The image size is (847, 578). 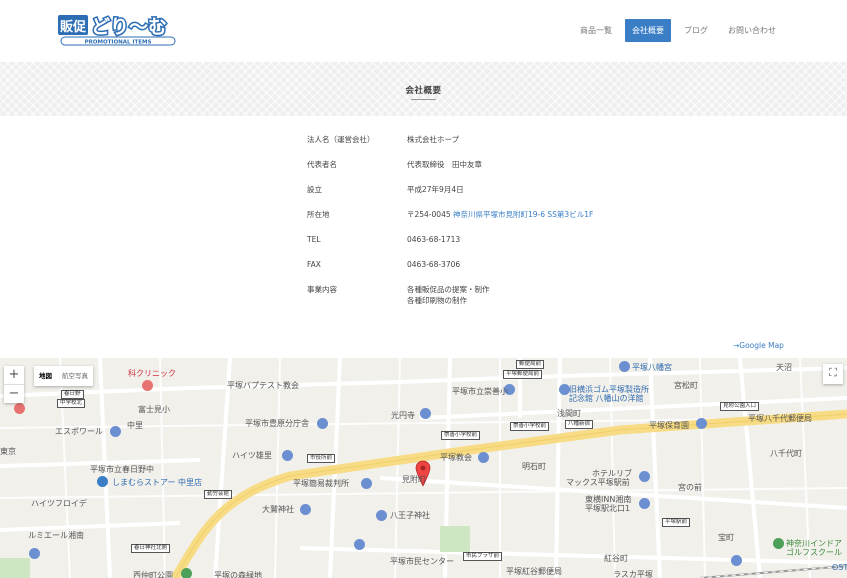 I want to click on left-poi-icon, so click(x=19, y=408).